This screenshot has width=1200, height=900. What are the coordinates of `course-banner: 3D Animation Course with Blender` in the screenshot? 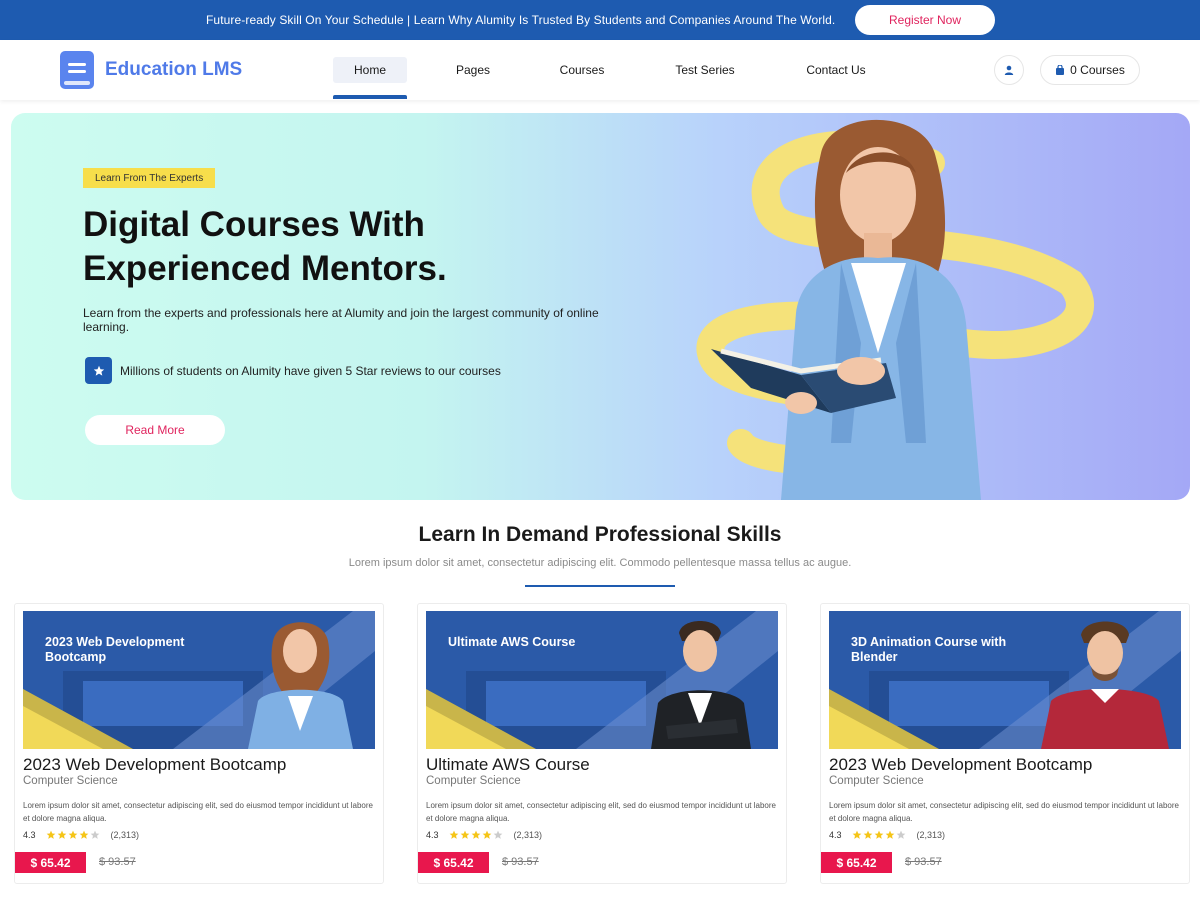 It's located at (1005, 680).